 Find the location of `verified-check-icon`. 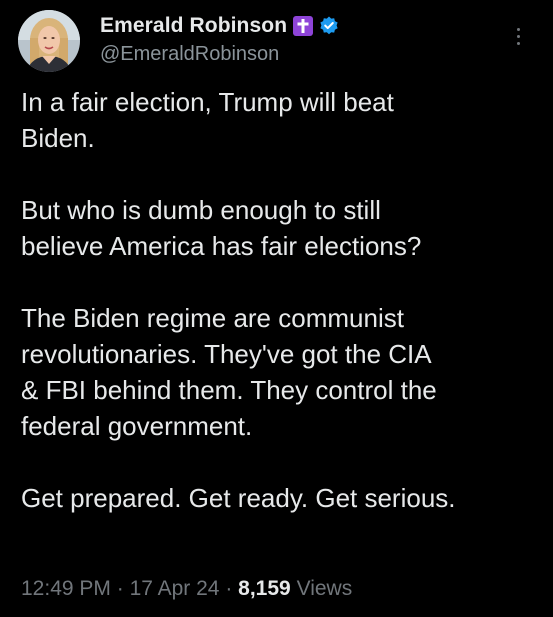

verified-check-icon is located at coordinates (329, 26).